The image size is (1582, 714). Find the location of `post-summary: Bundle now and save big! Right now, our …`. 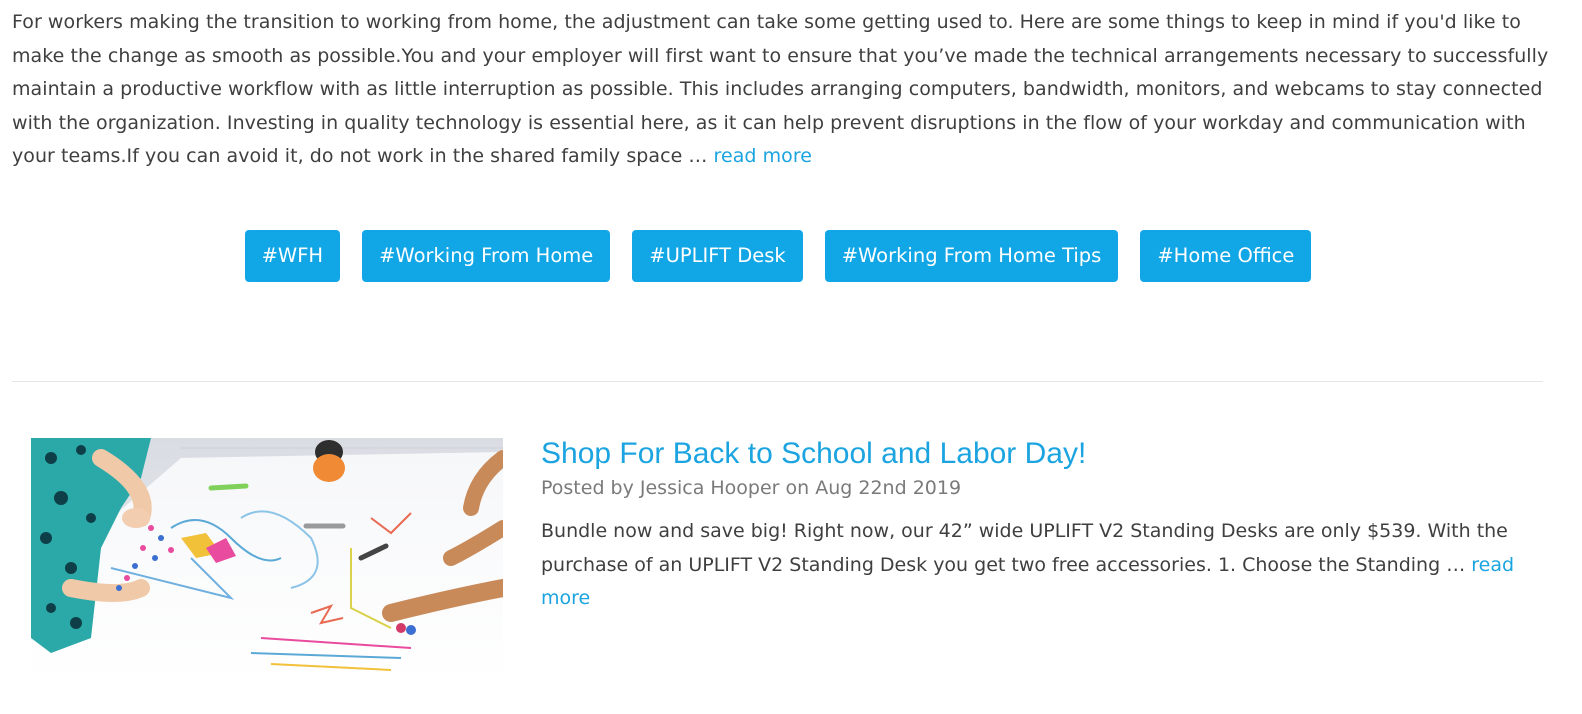

post-summary: Bundle now and save big! Right now, our … is located at coordinates (1041, 565).